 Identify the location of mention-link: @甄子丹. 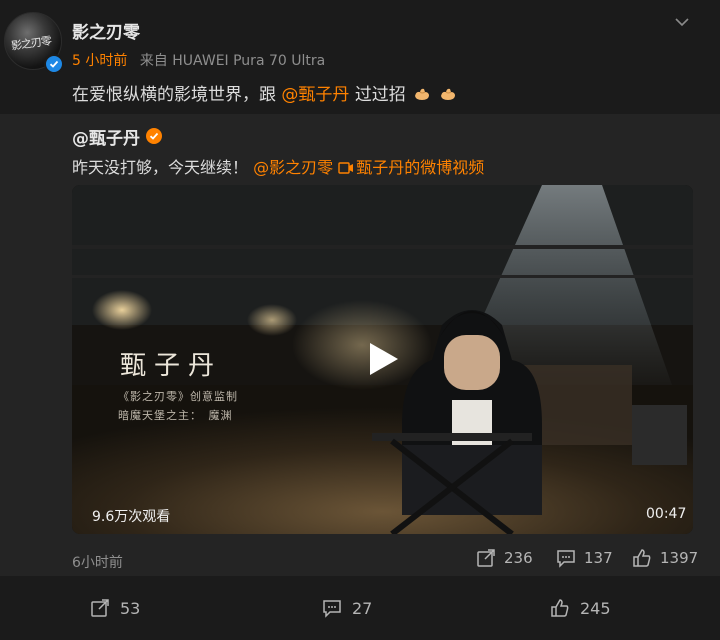
(315, 95).